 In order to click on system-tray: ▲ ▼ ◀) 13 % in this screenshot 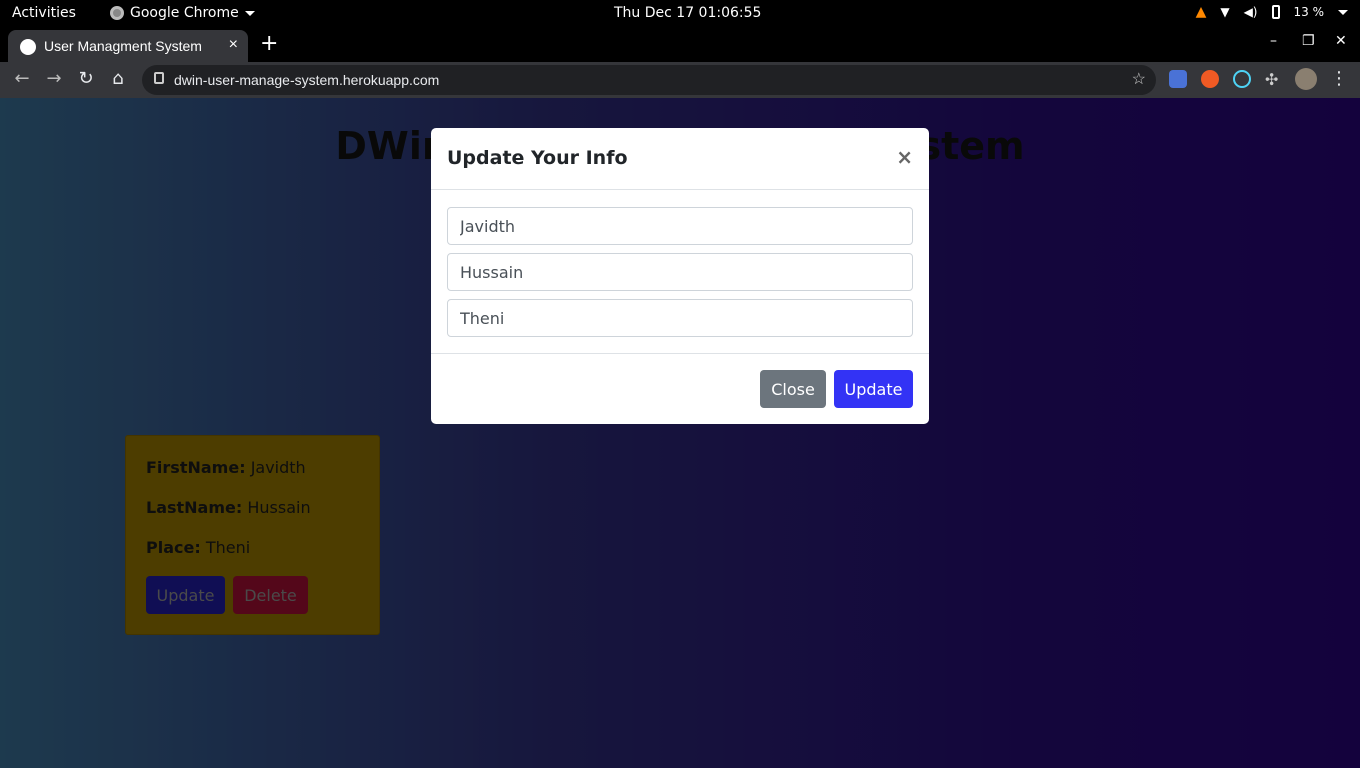, I will do `click(1272, 12)`.